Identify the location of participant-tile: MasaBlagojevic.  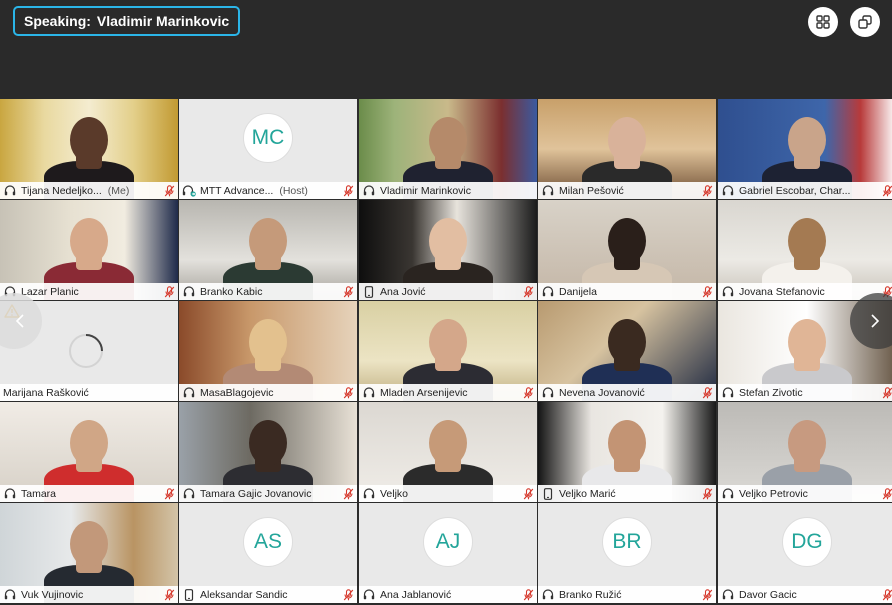
(268, 351).